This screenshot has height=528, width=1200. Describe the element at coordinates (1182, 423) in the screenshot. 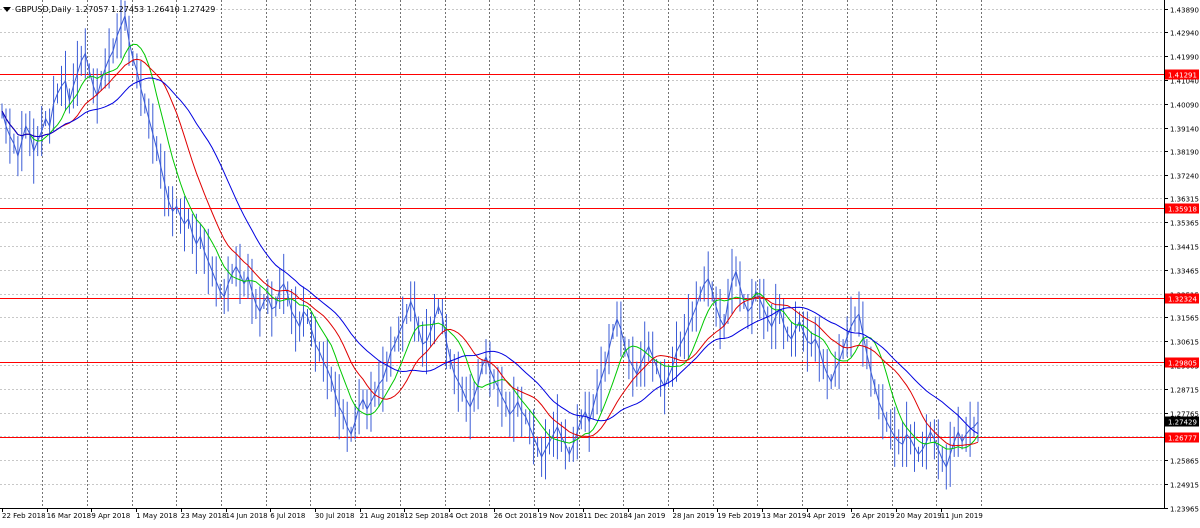

I see `current-price-label: 1.27429` at that location.